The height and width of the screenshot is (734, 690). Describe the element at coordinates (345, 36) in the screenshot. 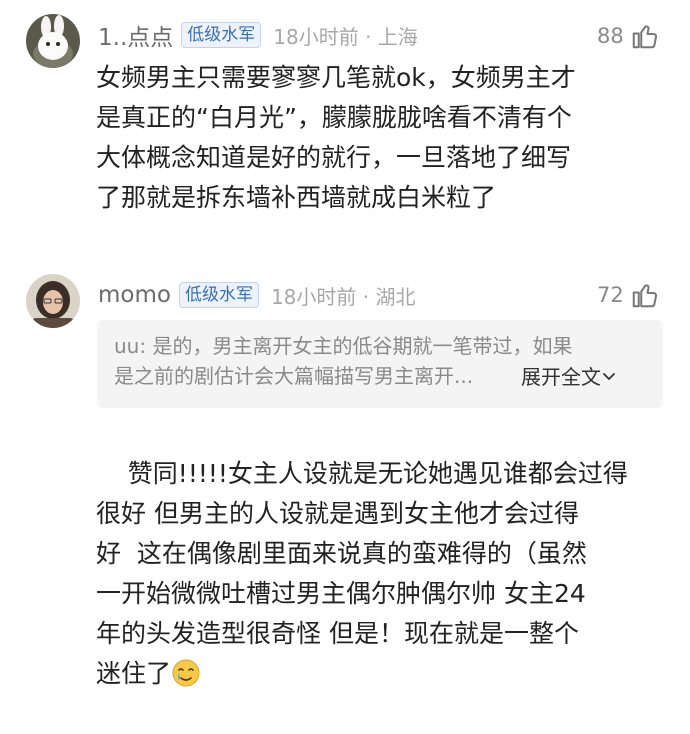

I see `time-location: 18小时前 · 上海` at that location.